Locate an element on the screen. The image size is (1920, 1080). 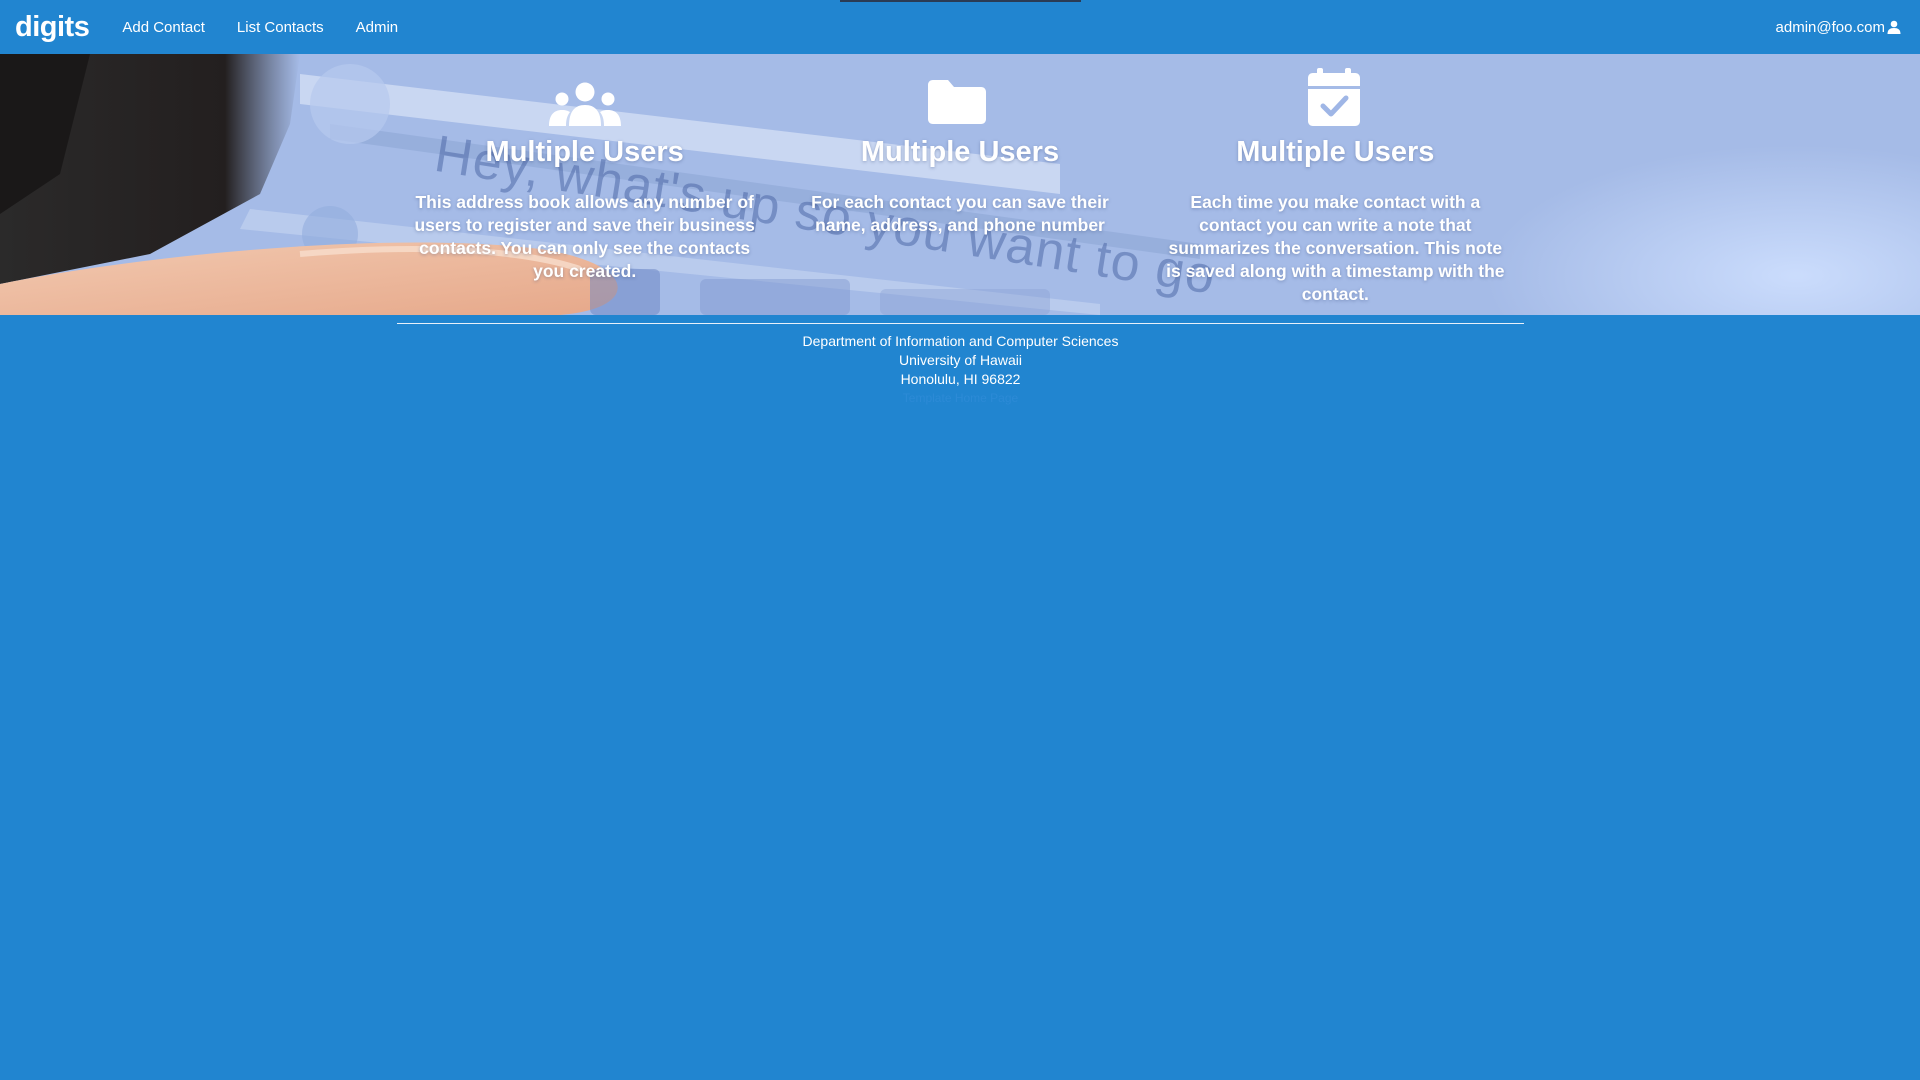
folder-icon is located at coordinates (959, 90).